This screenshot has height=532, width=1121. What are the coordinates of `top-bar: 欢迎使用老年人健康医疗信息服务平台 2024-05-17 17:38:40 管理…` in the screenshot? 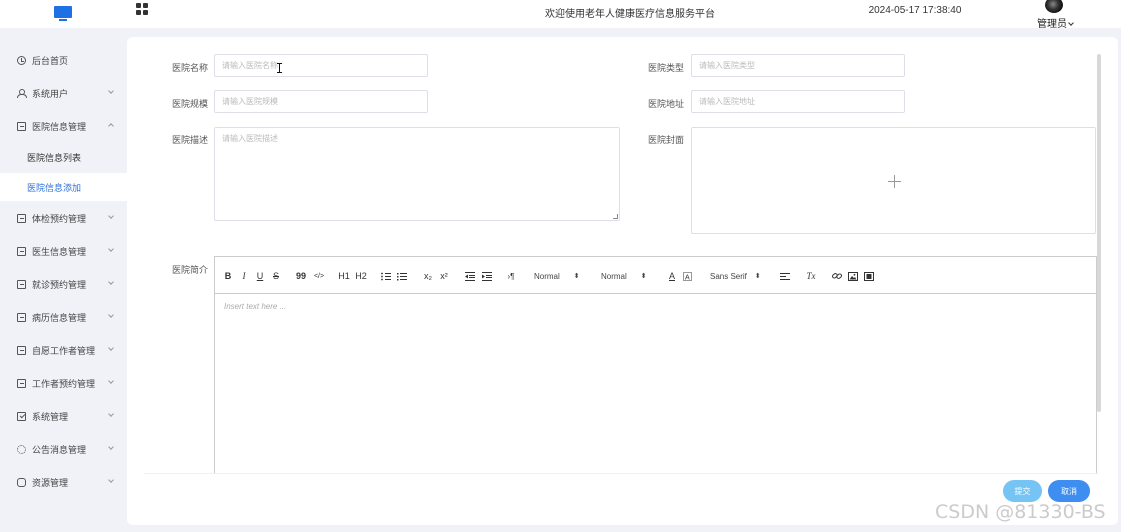 It's located at (560, 15).